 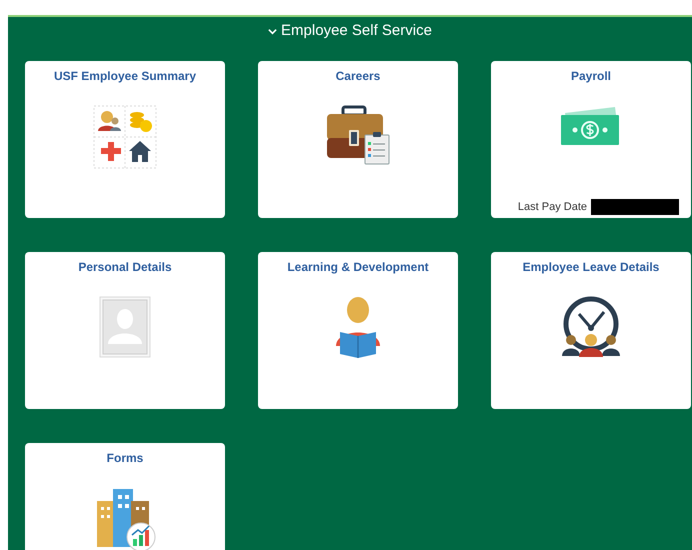 I want to click on tile-title: Careers, so click(x=358, y=76).